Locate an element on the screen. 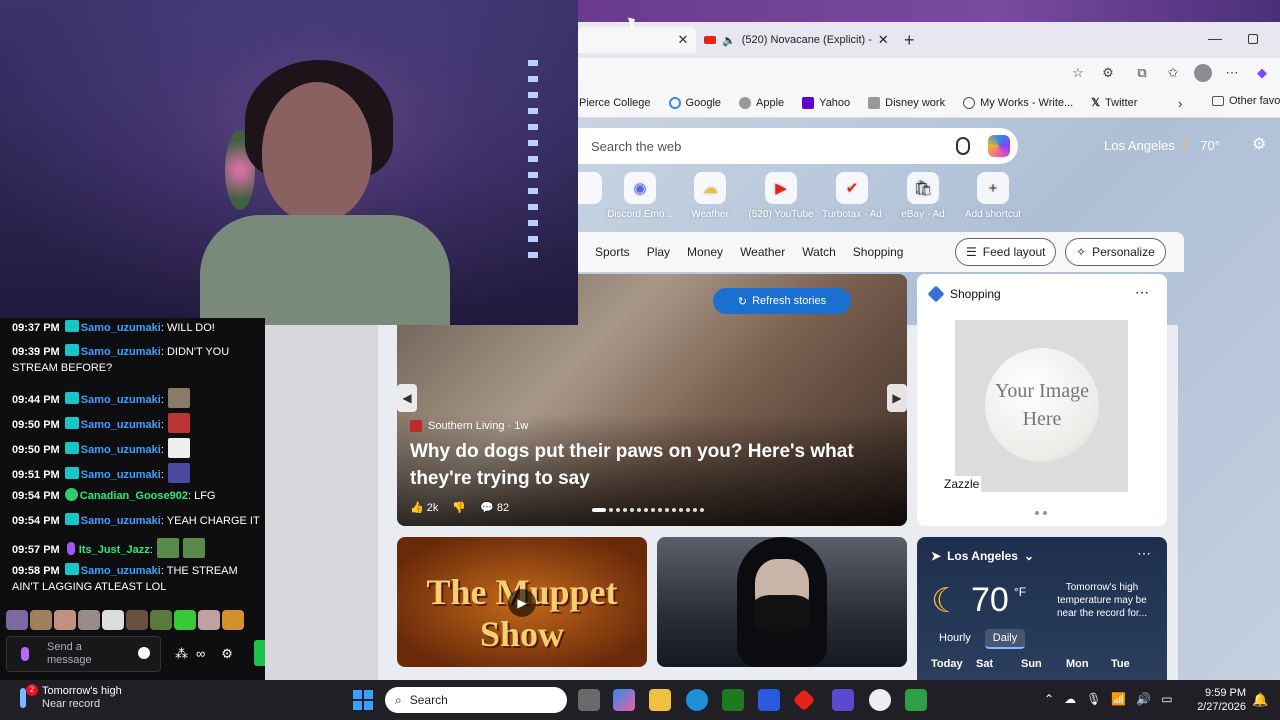 The height and width of the screenshot is (720, 1280). feed-tab-play: Play is located at coordinates (658, 252).